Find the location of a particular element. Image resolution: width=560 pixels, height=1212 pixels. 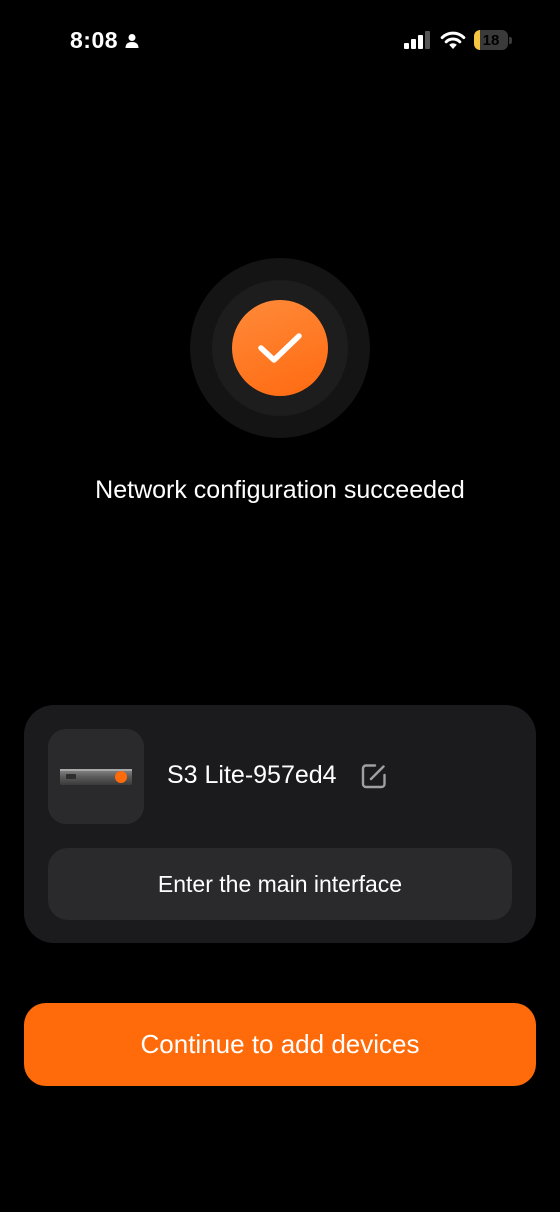

battery-icon: 18 is located at coordinates (493, 40).